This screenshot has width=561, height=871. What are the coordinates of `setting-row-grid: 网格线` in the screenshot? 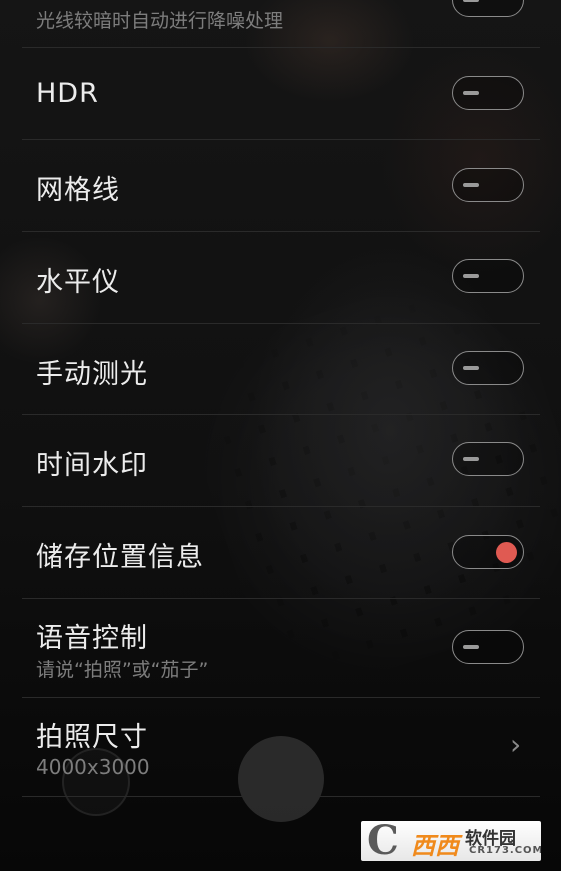 It's located at (281, 186).